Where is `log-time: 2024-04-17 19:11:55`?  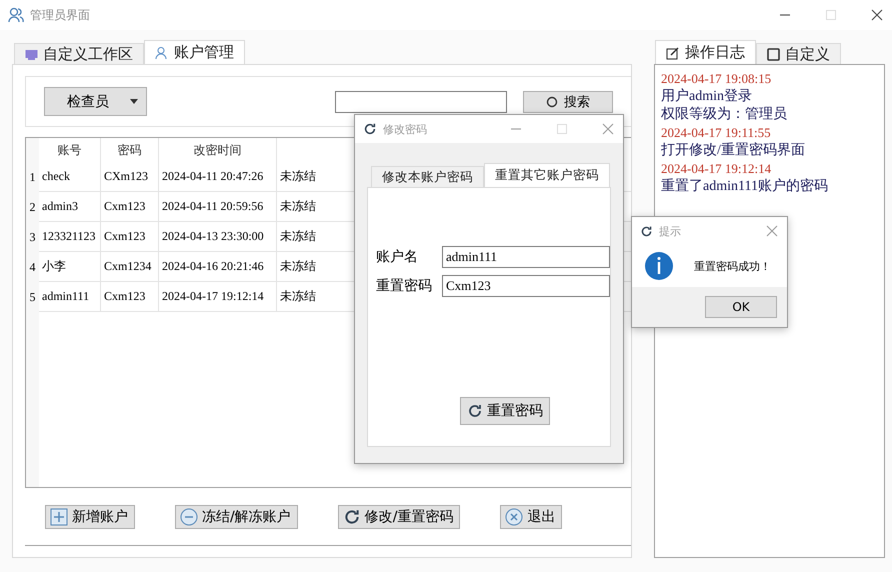
log-time: 2024-04-17 19:11:55 is located at coordinates (716, 133).